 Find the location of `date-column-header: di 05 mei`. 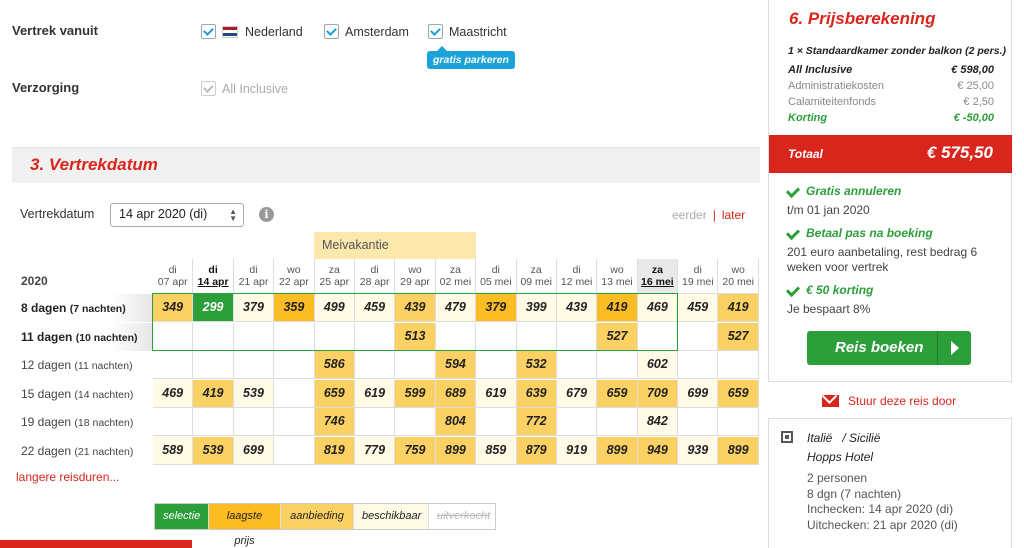

date-column-header: di 05 mei is located at coordinates (496, 277).